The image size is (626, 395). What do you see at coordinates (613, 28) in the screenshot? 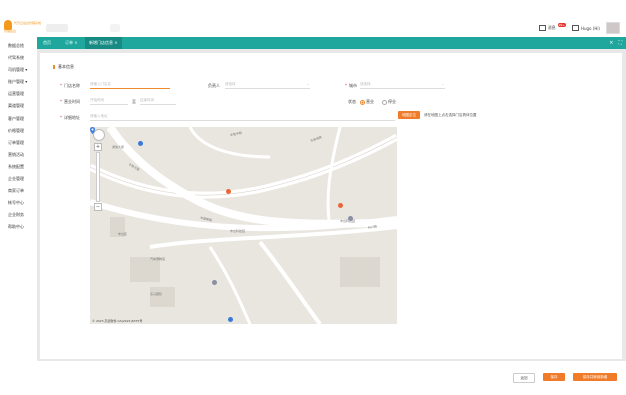
I see `avatar` at bounding box center [613, 28].